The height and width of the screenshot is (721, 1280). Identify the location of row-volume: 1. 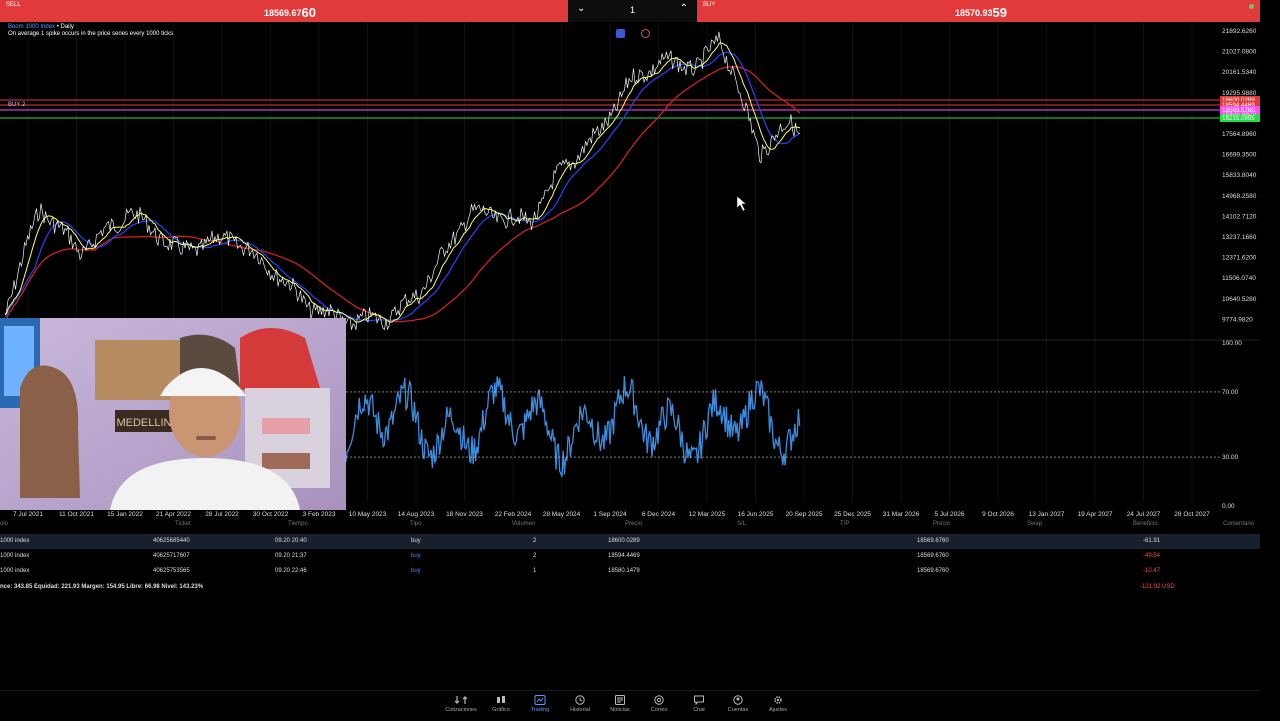
(535, 571).